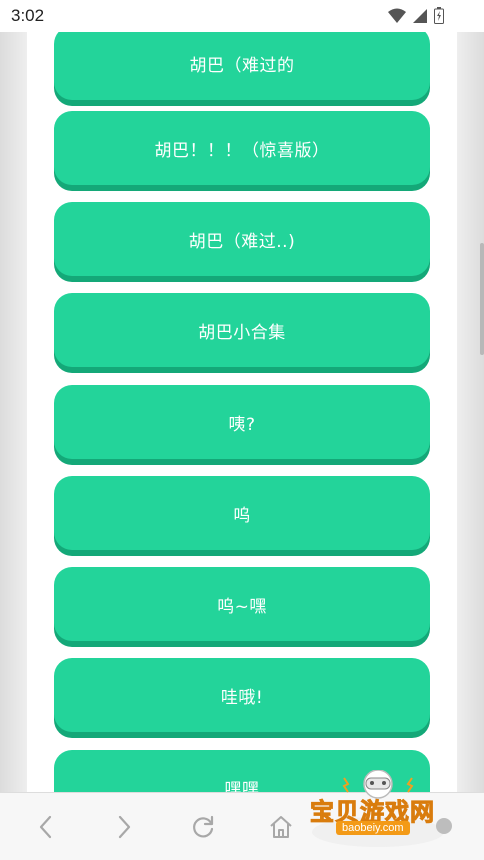 This screenshot has width=484, height=860. Describe the element at coordinates (470, 412) in the screenshot. I see `right-gutter` at that location.